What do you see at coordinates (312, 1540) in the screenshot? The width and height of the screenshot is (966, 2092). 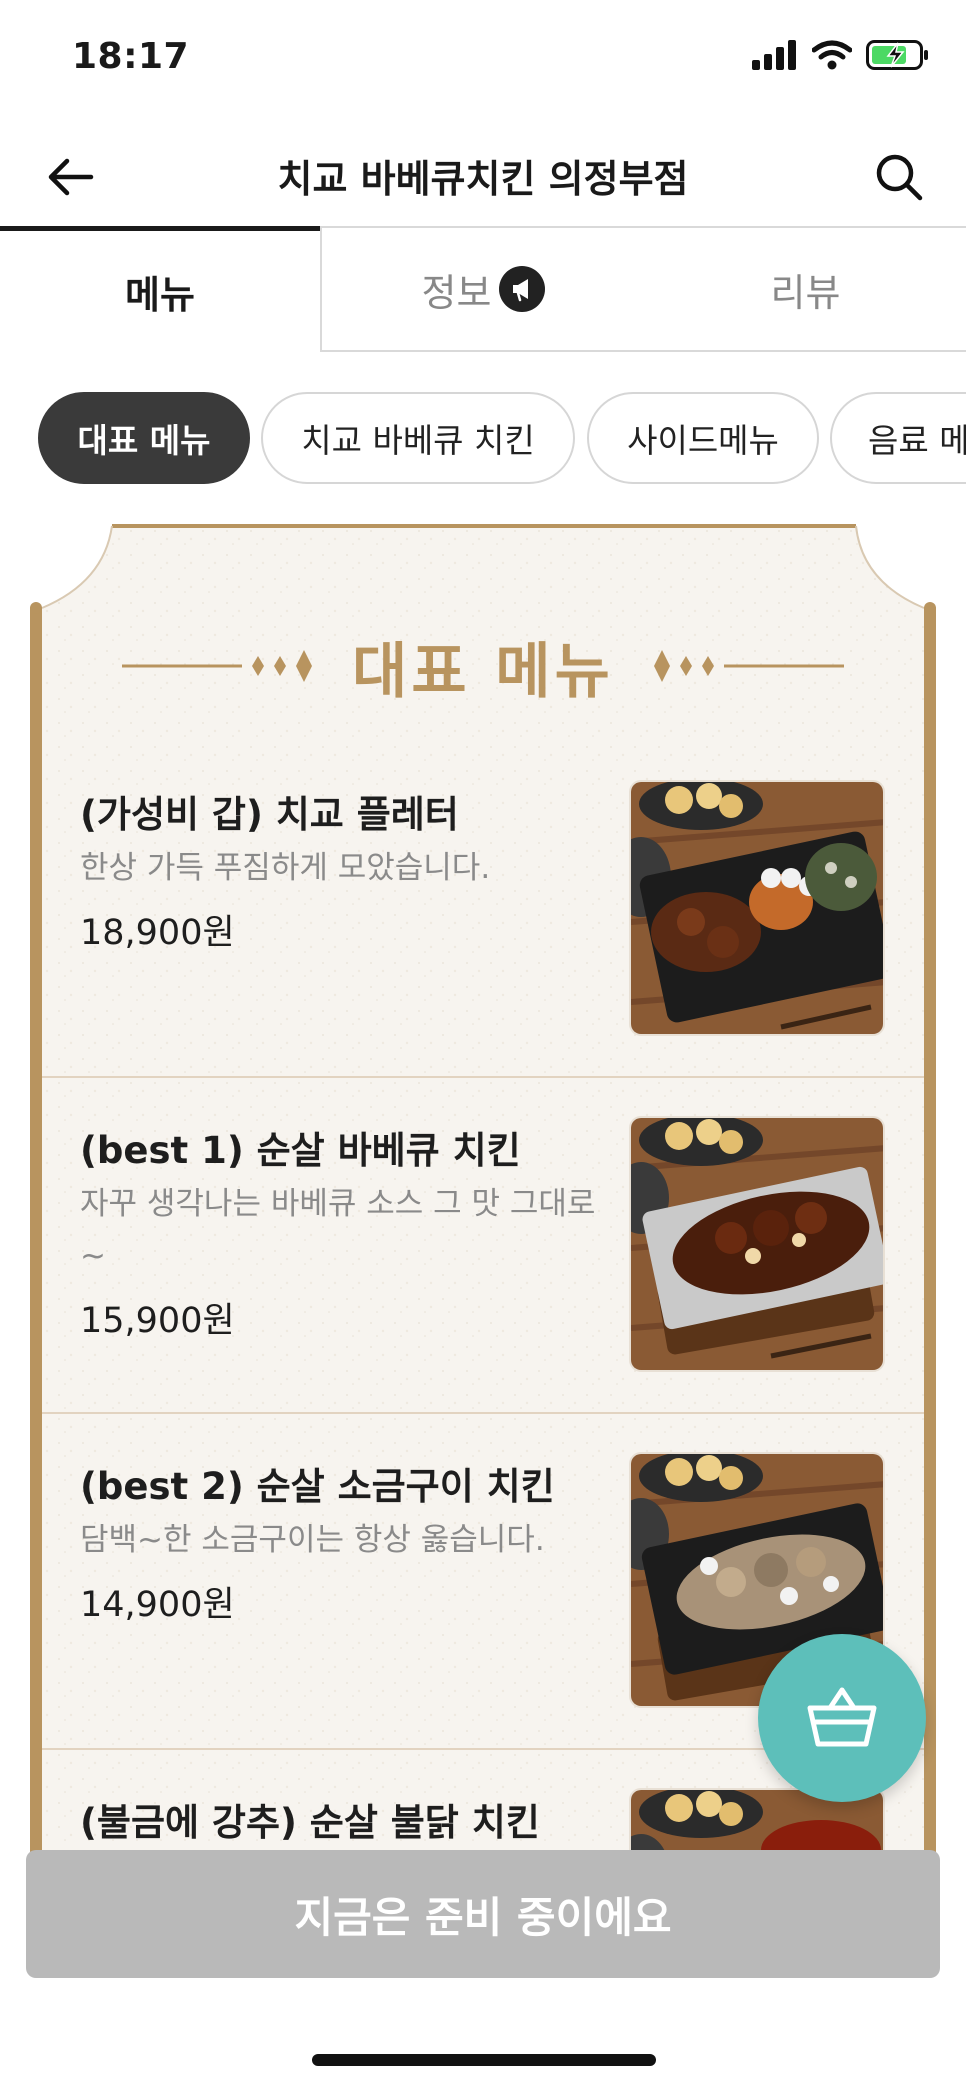 I see `item-description: 담백~한 소금구이는 항상 옳습니다.` at bounding box center [312, 1540].